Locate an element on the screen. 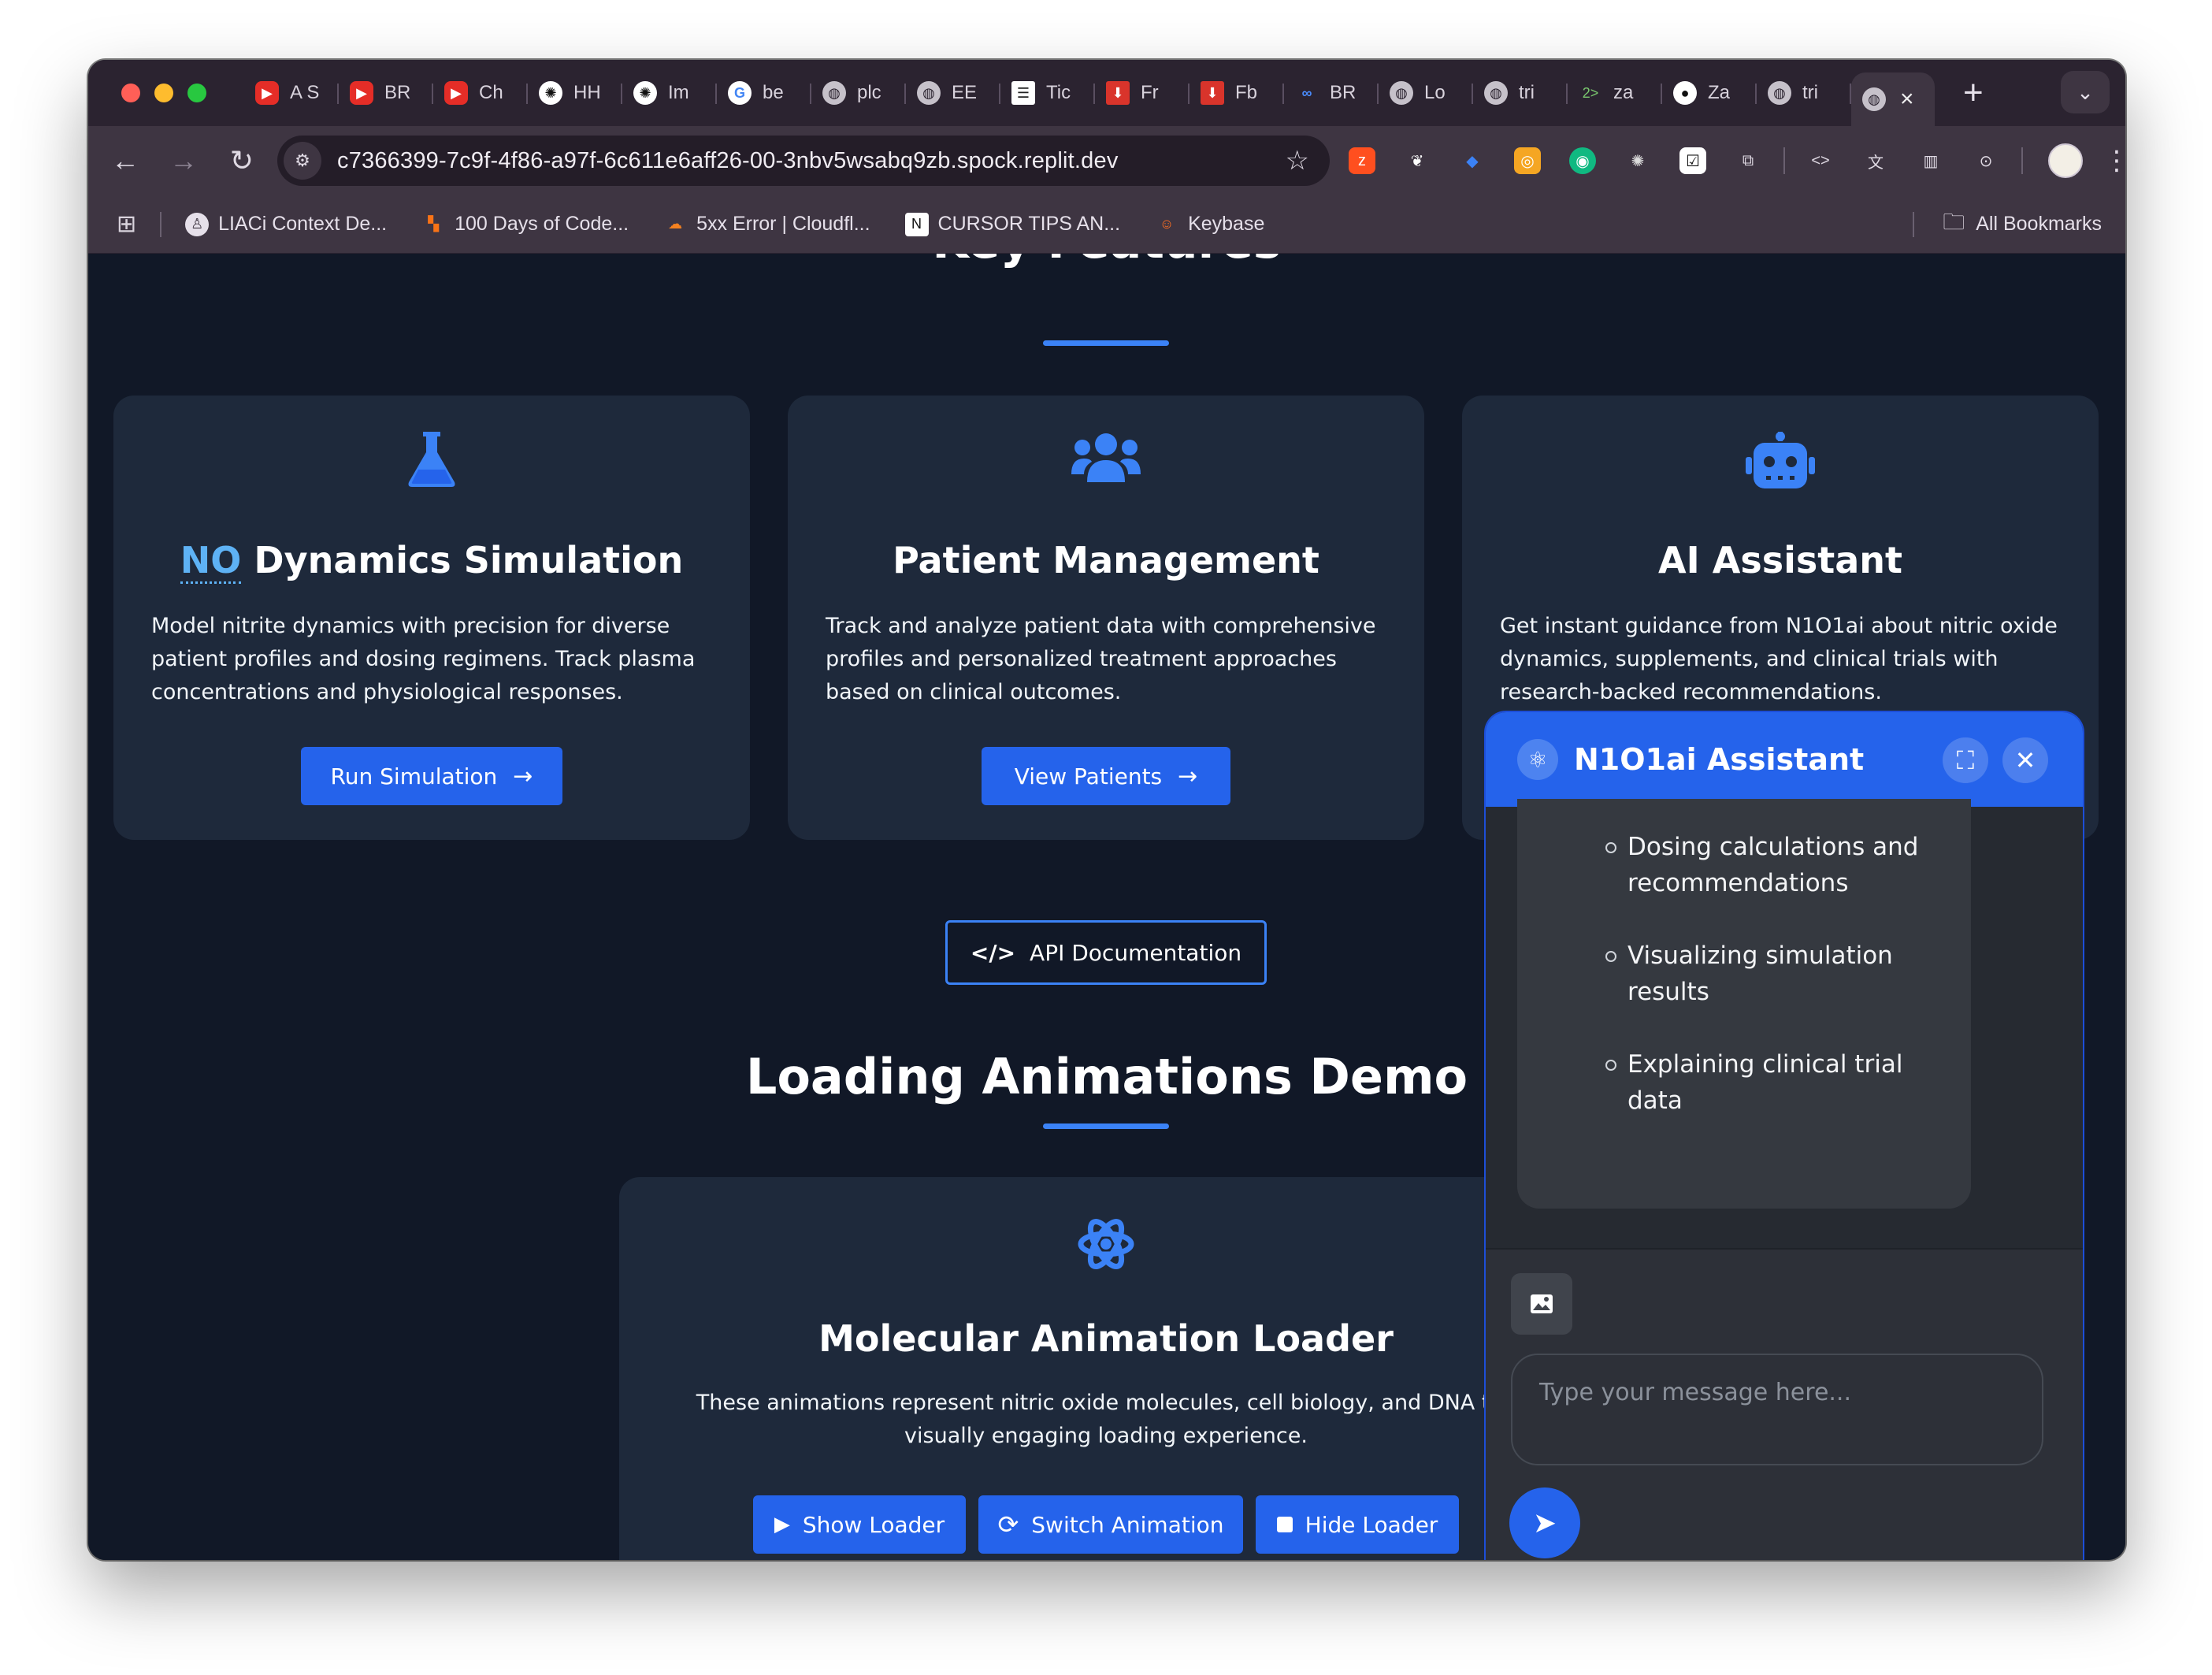  close-window-button is located at coordinates (130, 93).